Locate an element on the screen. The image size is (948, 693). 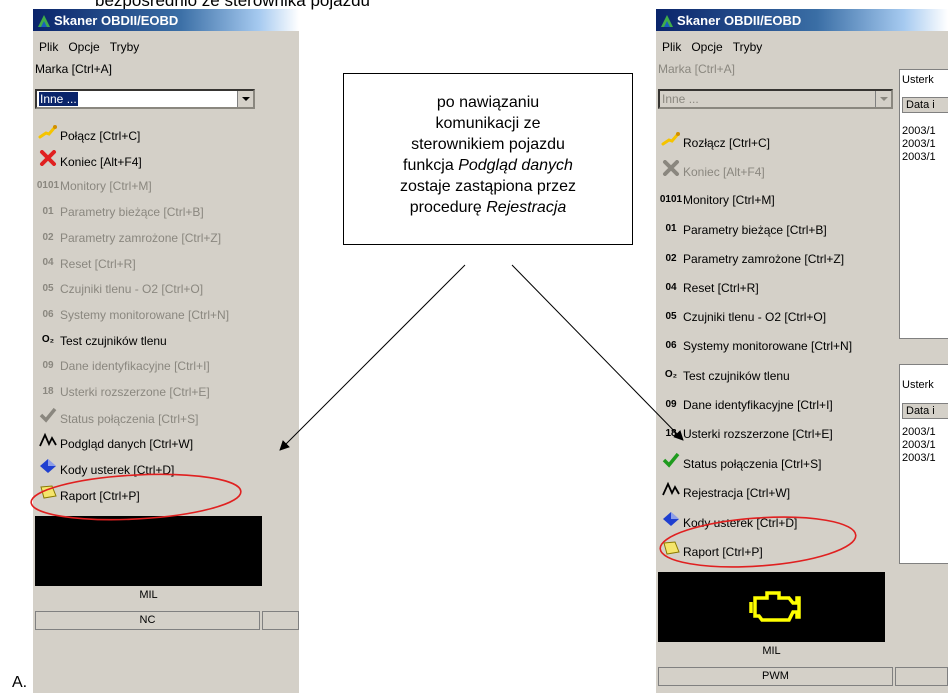
mil-display is located at coordinates (148, 551).